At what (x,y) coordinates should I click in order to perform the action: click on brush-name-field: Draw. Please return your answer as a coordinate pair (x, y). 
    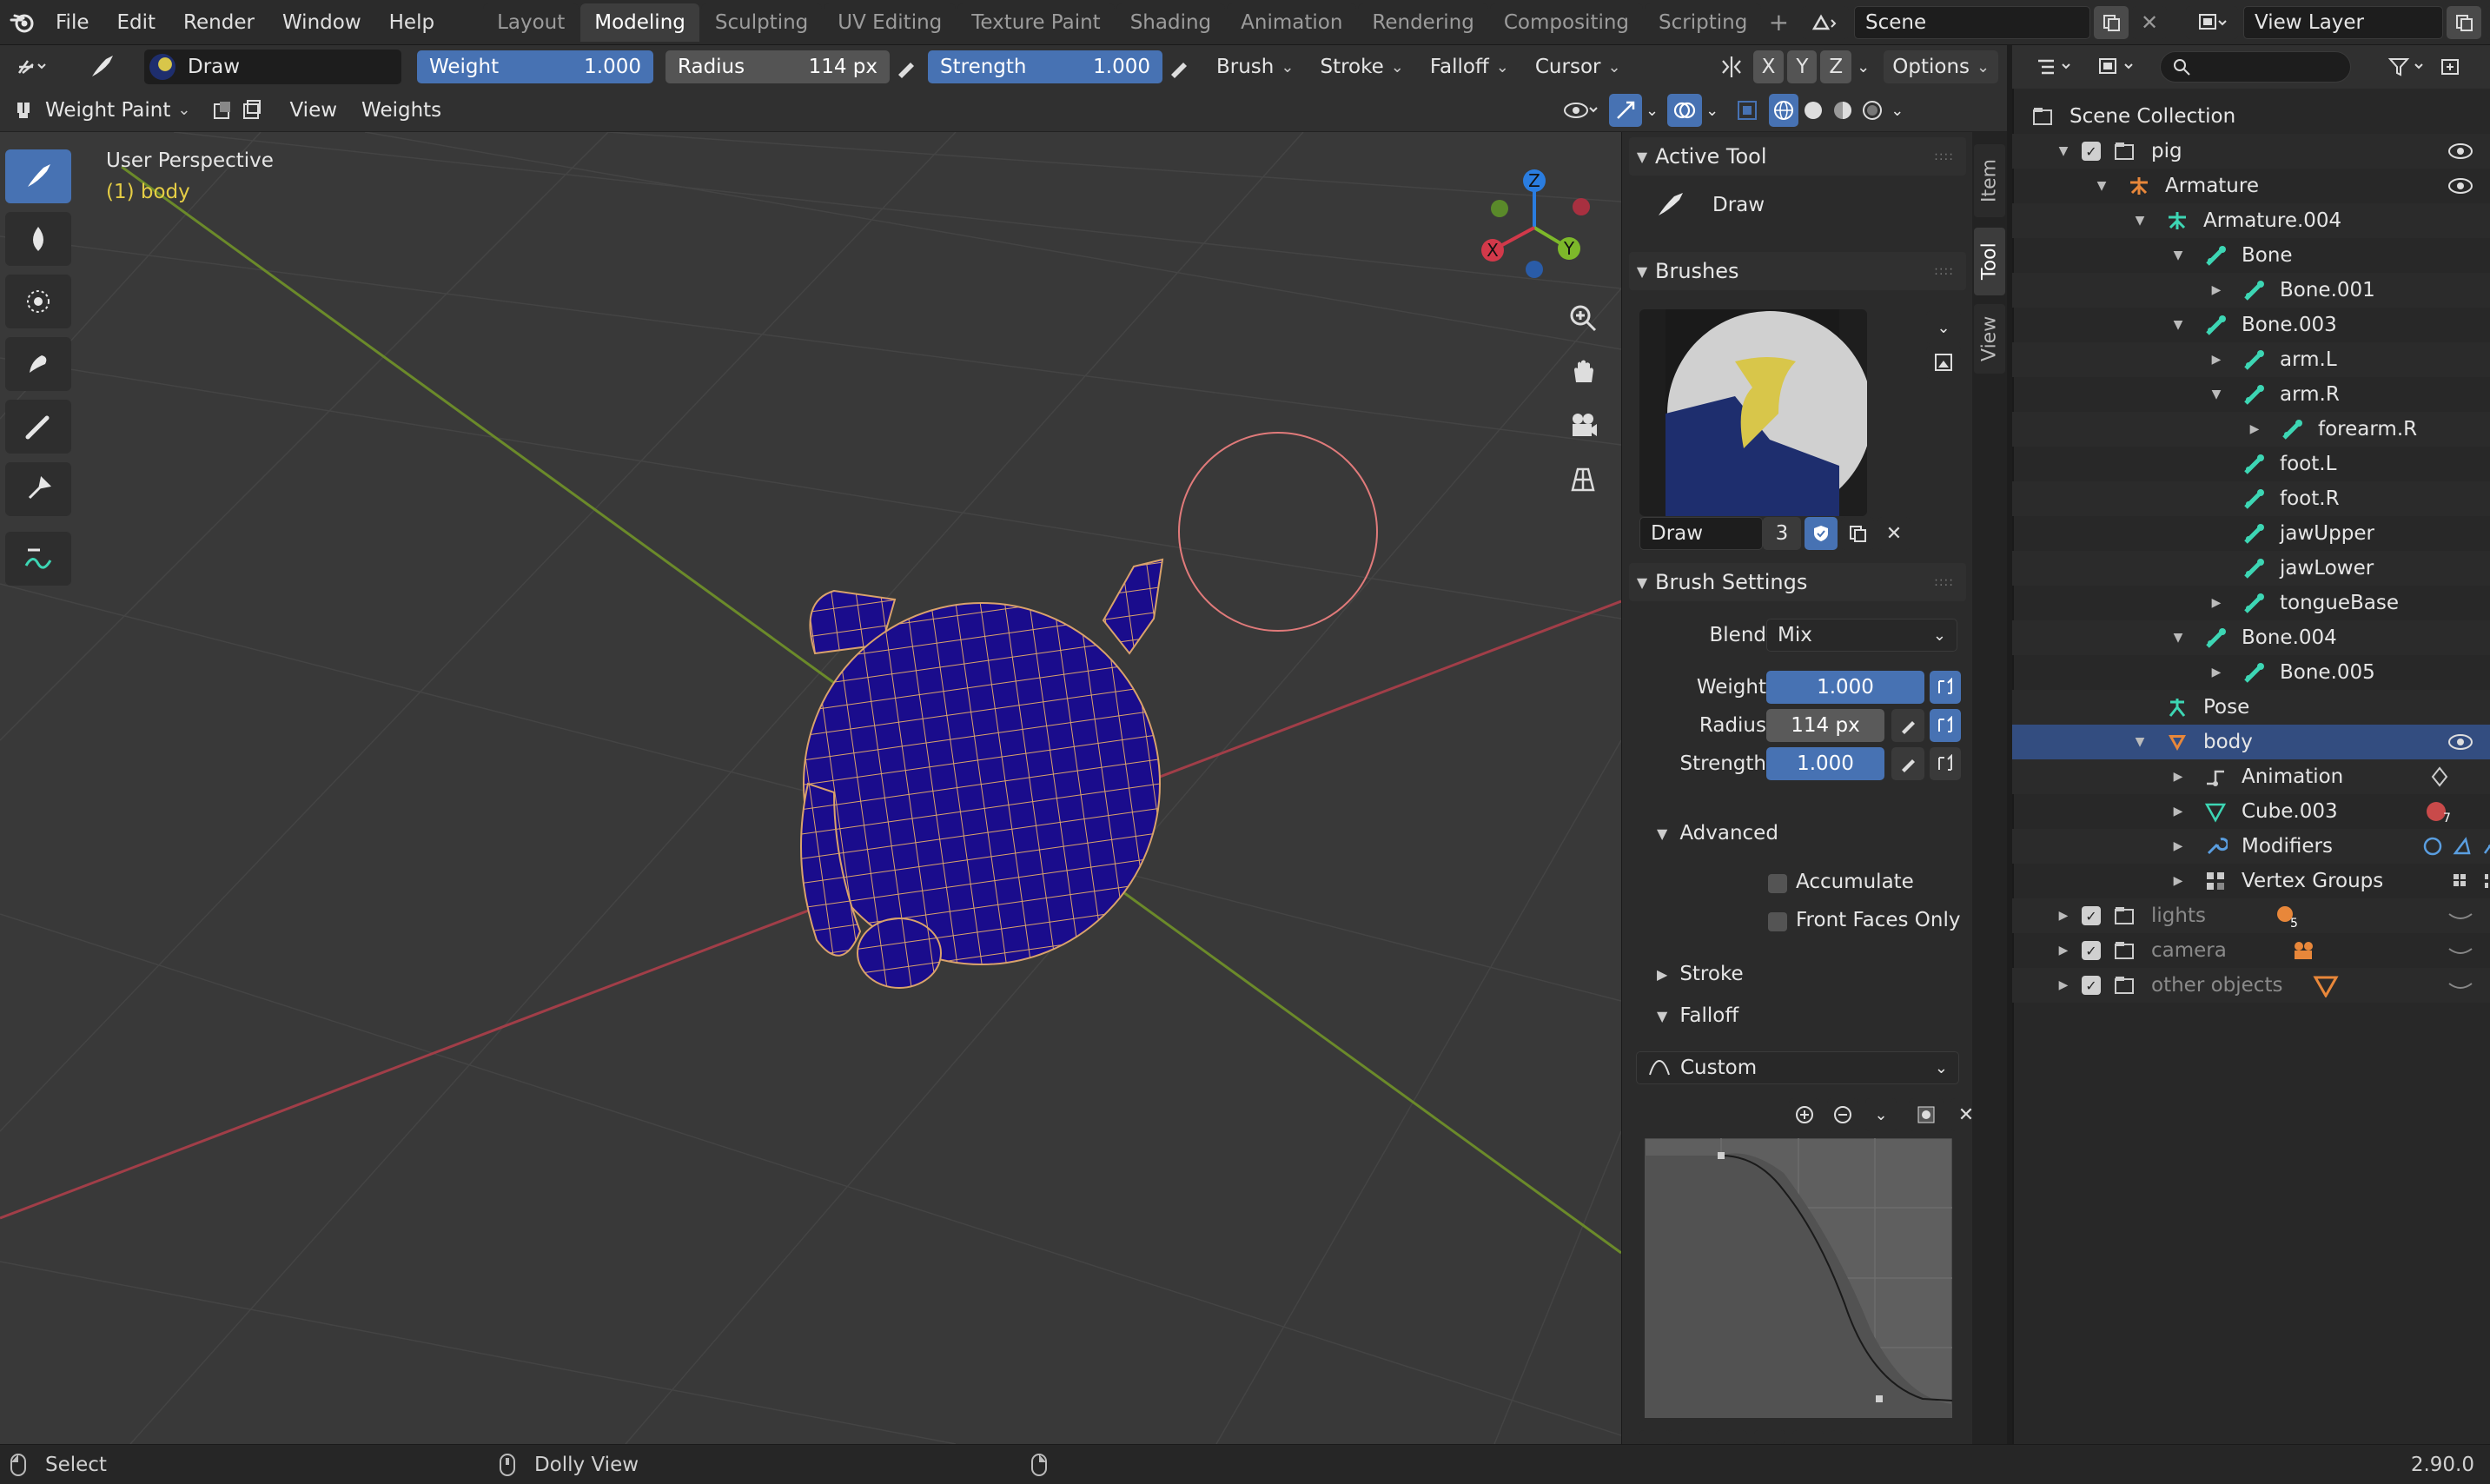
    Looking at the image, I should click on (1701, 533).